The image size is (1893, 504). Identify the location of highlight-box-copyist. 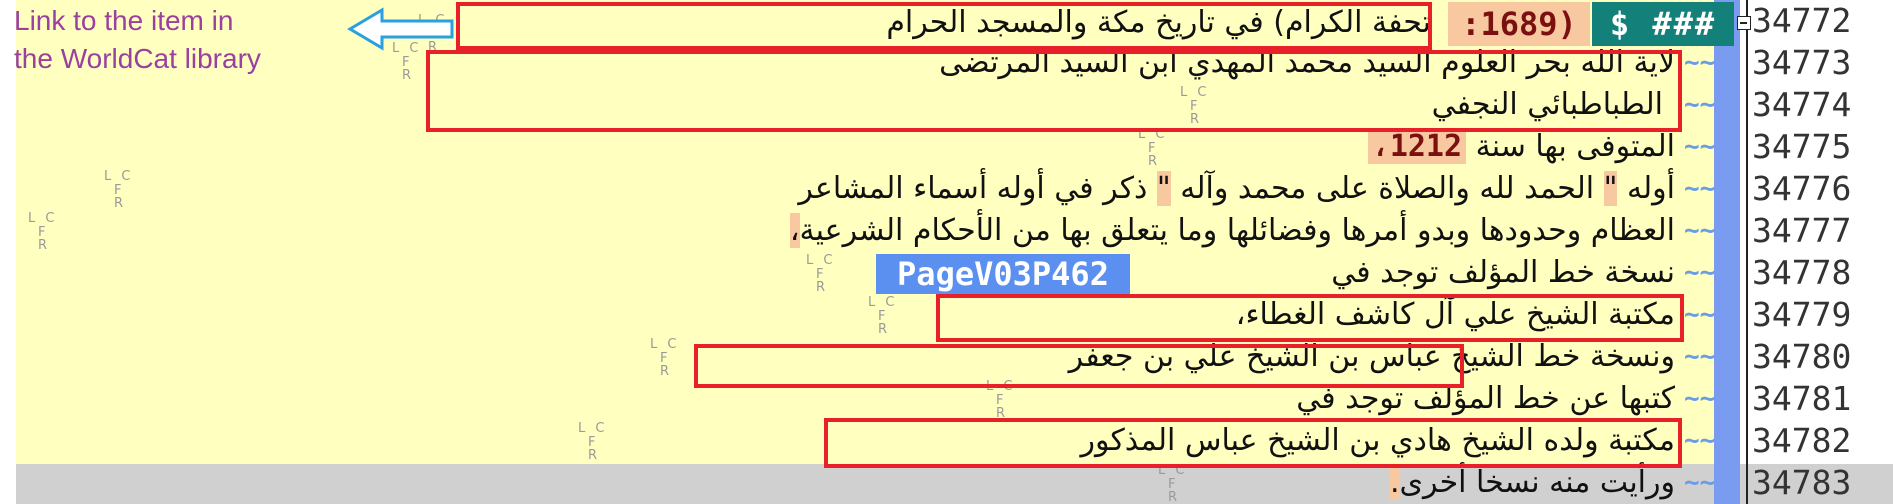
(1079, 366).